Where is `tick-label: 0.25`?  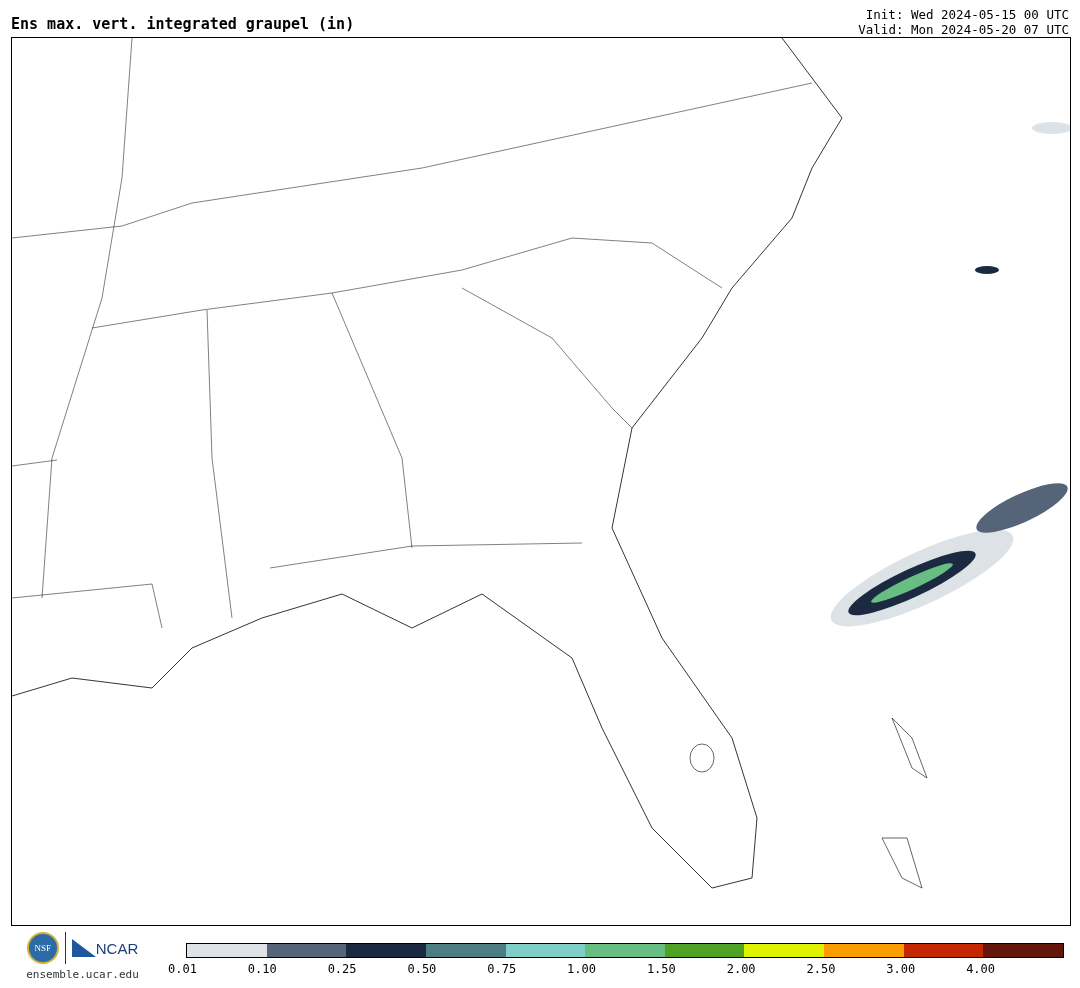
tick-label: 0.25 is located at coordinates (342, 969).